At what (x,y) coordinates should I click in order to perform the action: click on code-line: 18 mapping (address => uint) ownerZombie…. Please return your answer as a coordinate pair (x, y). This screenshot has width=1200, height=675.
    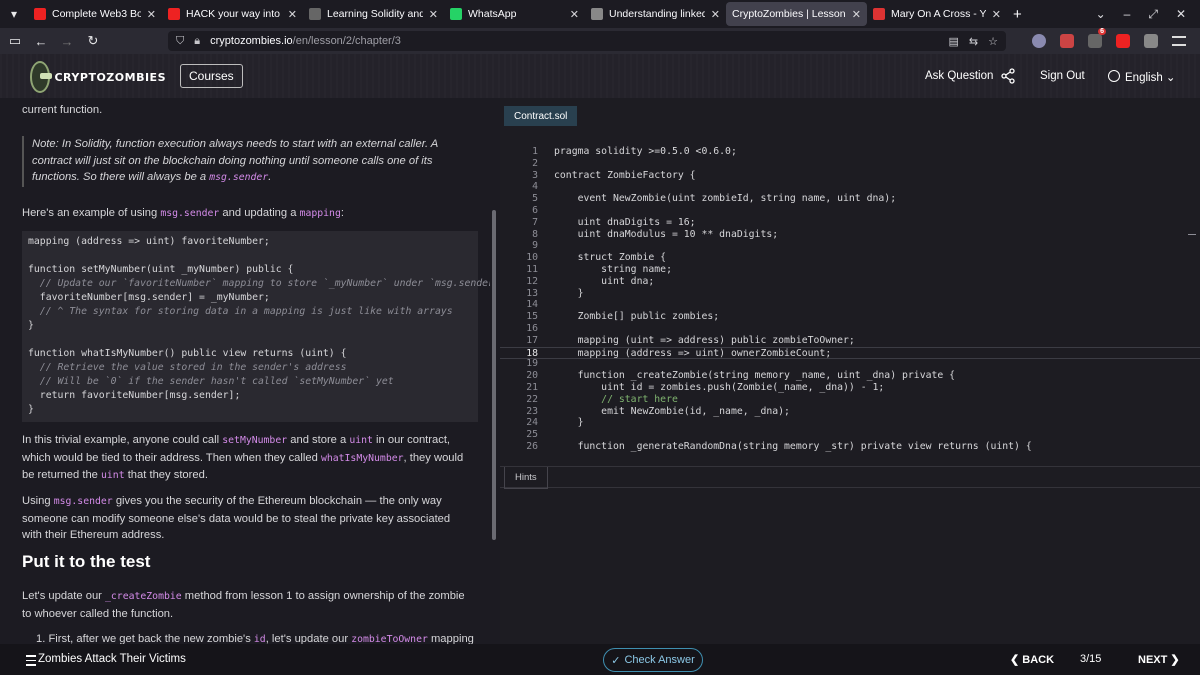
    Looking at the image, I should click on (850, 352).